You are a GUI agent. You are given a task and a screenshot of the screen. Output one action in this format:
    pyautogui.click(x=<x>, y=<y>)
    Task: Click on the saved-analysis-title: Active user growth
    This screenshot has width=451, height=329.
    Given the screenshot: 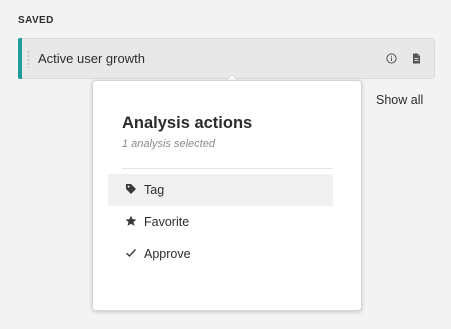 What is the action you would take?
    pyautogui.click(x=91, y=58)
    